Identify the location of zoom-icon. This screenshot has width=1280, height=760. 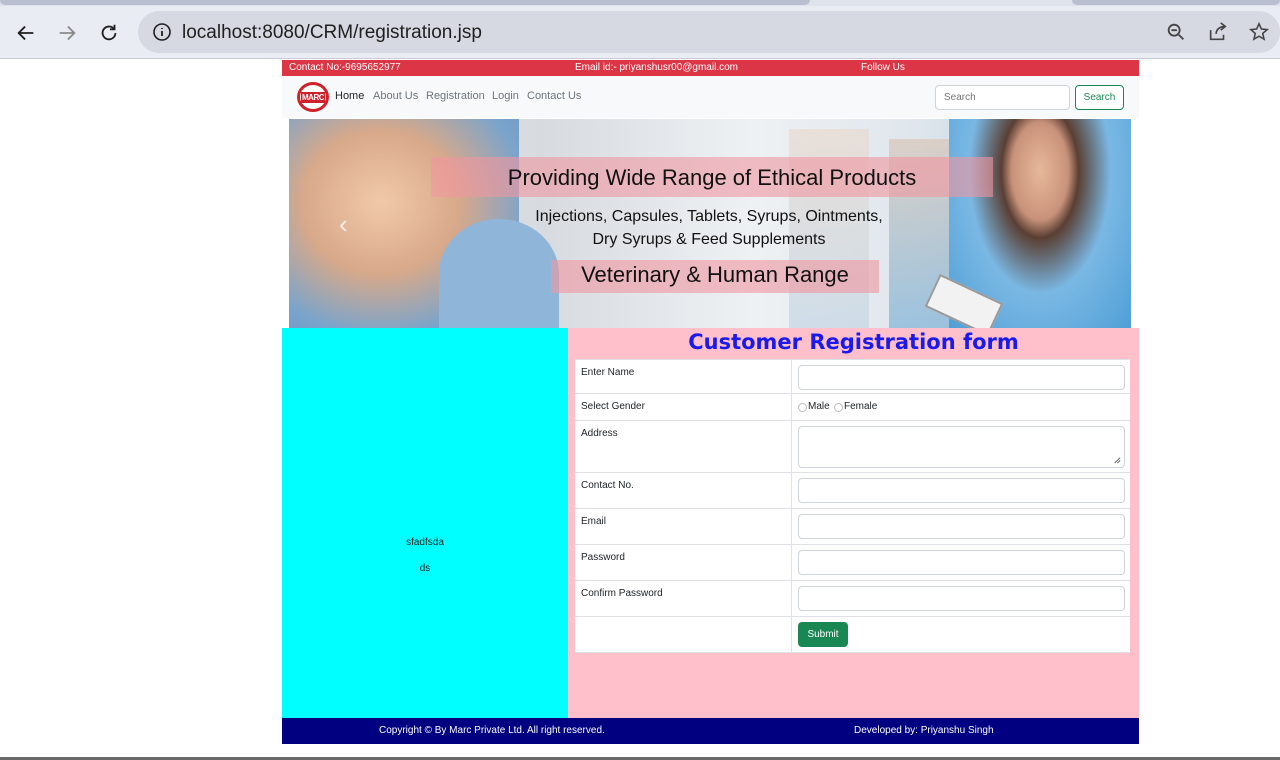
(1176, 32).